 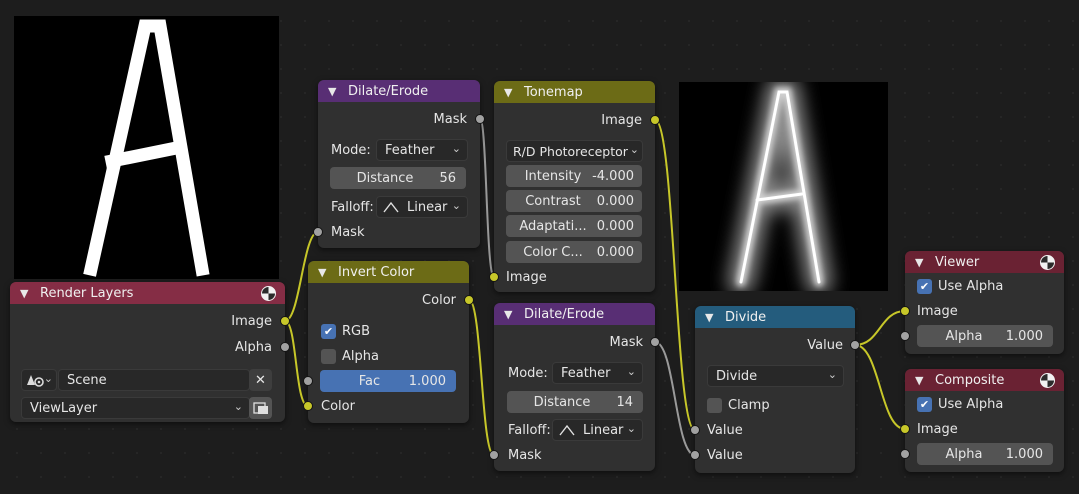 I want to click on divide-header: ▼ Divide, so click(x=775, y=317).